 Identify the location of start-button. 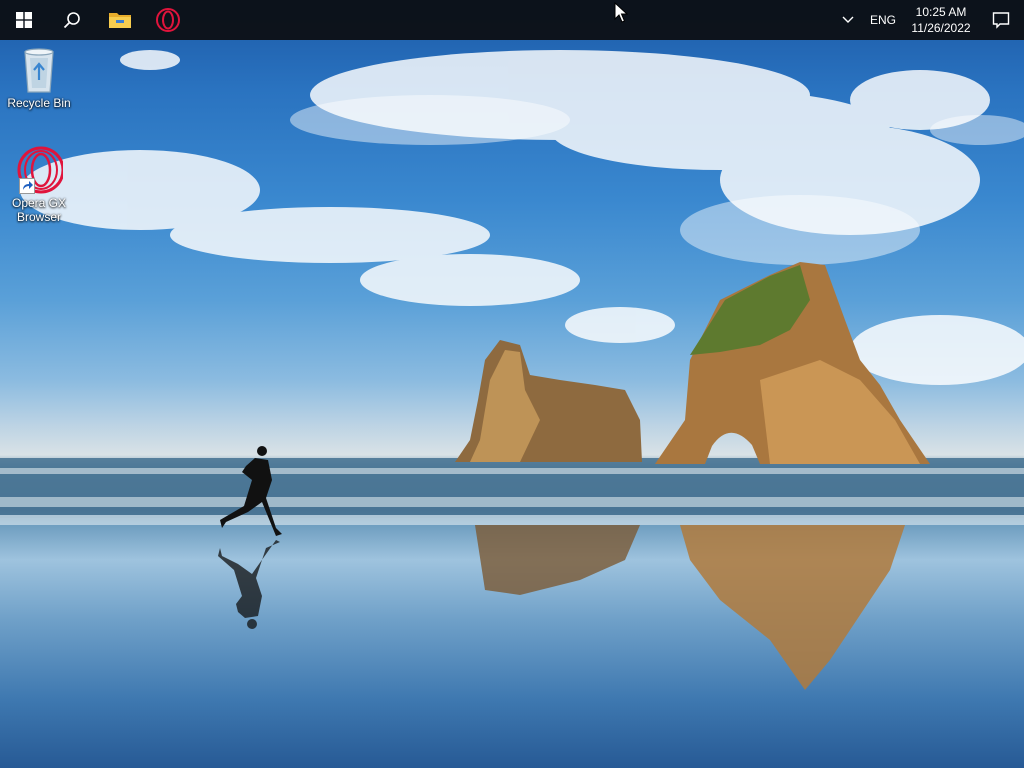
(24, 20).